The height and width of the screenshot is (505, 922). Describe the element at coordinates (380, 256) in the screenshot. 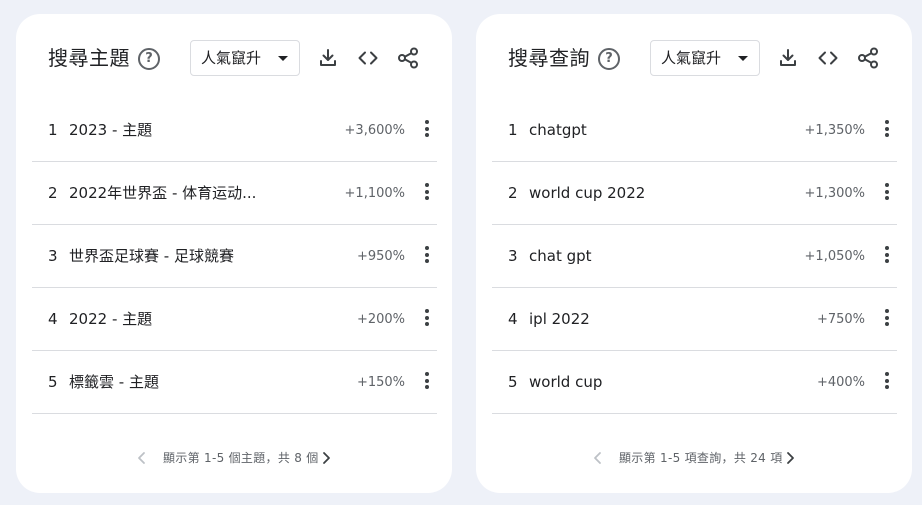

I see `row-value: +950%` at that location.